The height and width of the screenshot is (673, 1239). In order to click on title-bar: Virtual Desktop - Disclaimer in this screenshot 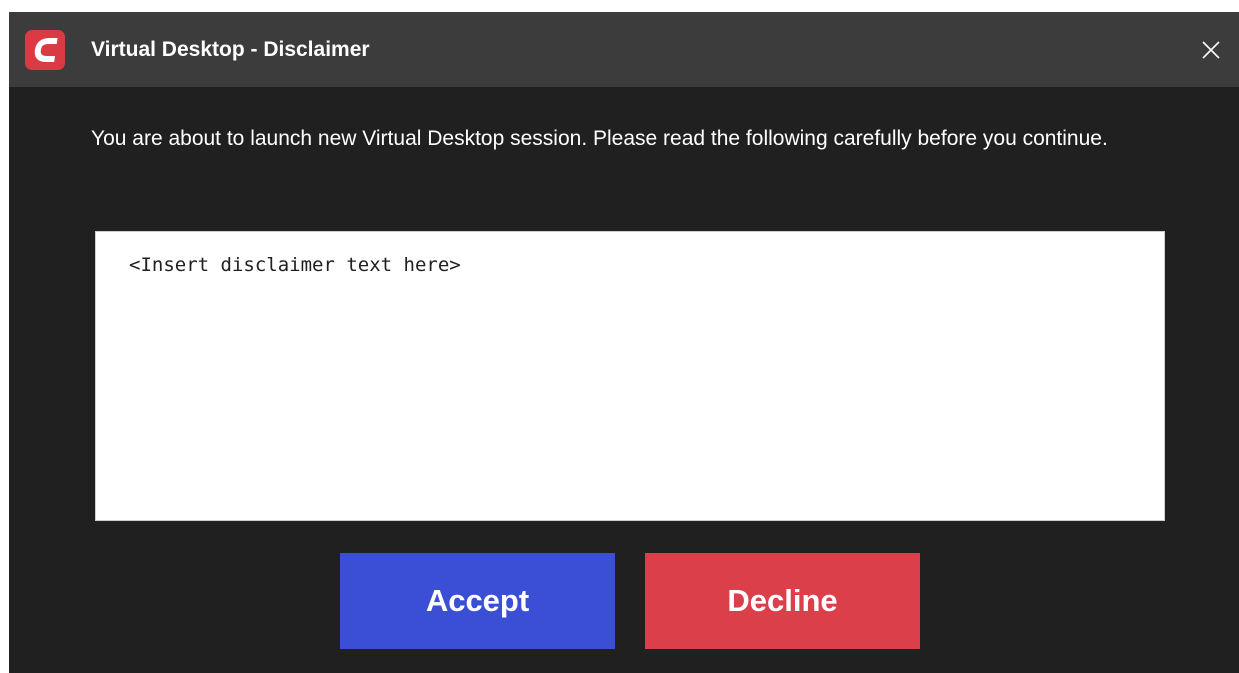, I will do `click(624, 49)`.